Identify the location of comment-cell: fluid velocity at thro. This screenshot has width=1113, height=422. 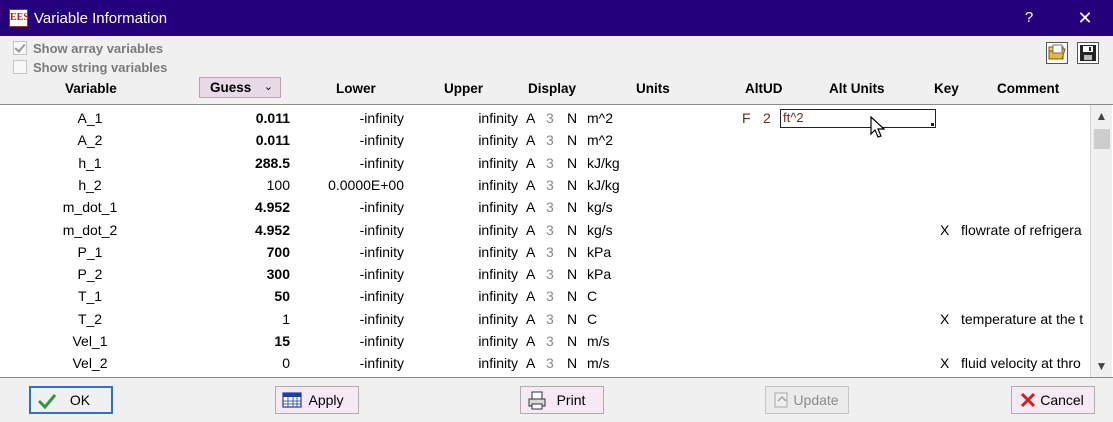
(1023, 363).